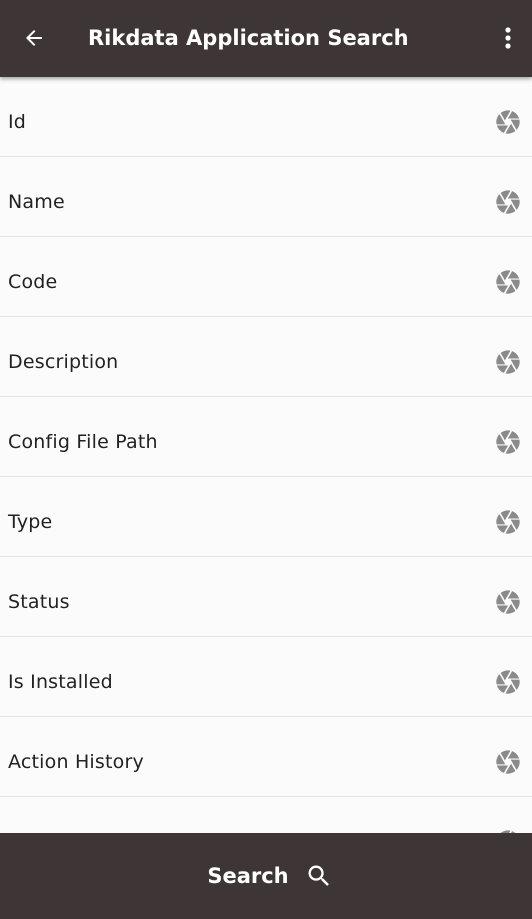 The height and width of the screenshot is (919, 532). What do you see at coordinates (76, 762) in the screenshot?
I see `field-label: Action History` at bounding box center [76, 762].